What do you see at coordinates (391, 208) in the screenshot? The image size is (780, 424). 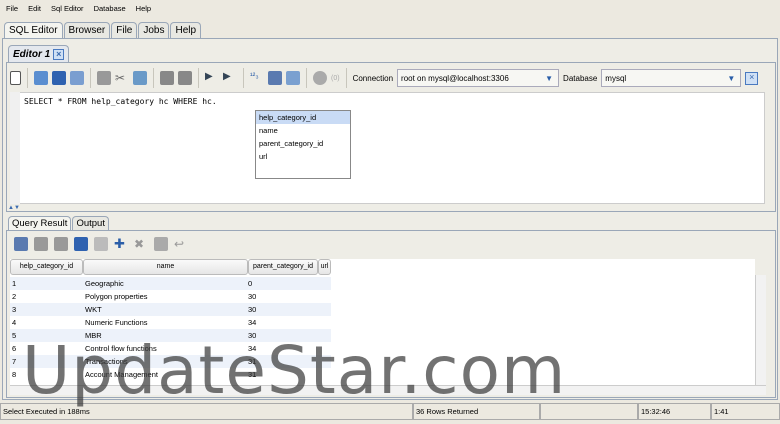 I see `splitter-handle: ▲▼` at bounding box center [391, 208].